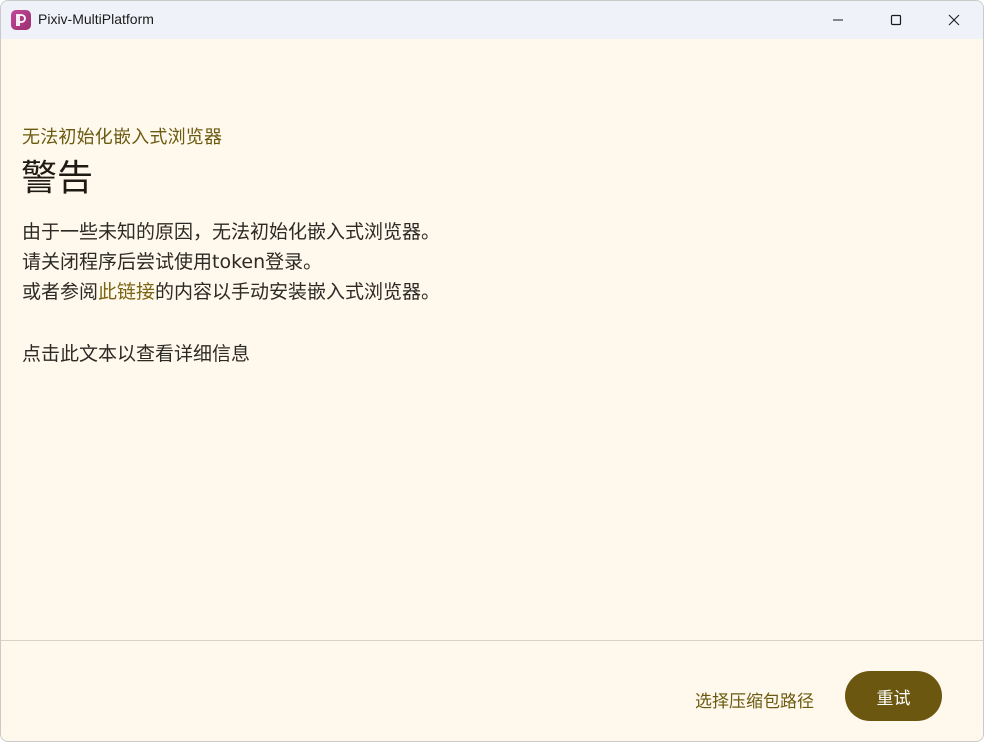 The image size is (984, 742). I want to click on pixiv-logo-icon, so click(21, 20).